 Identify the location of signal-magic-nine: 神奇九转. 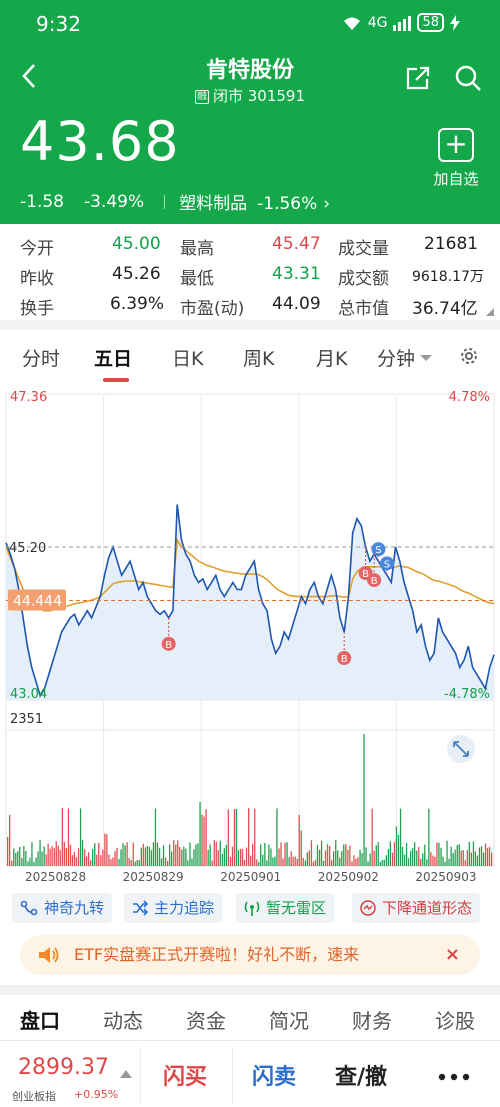
(62, 908).